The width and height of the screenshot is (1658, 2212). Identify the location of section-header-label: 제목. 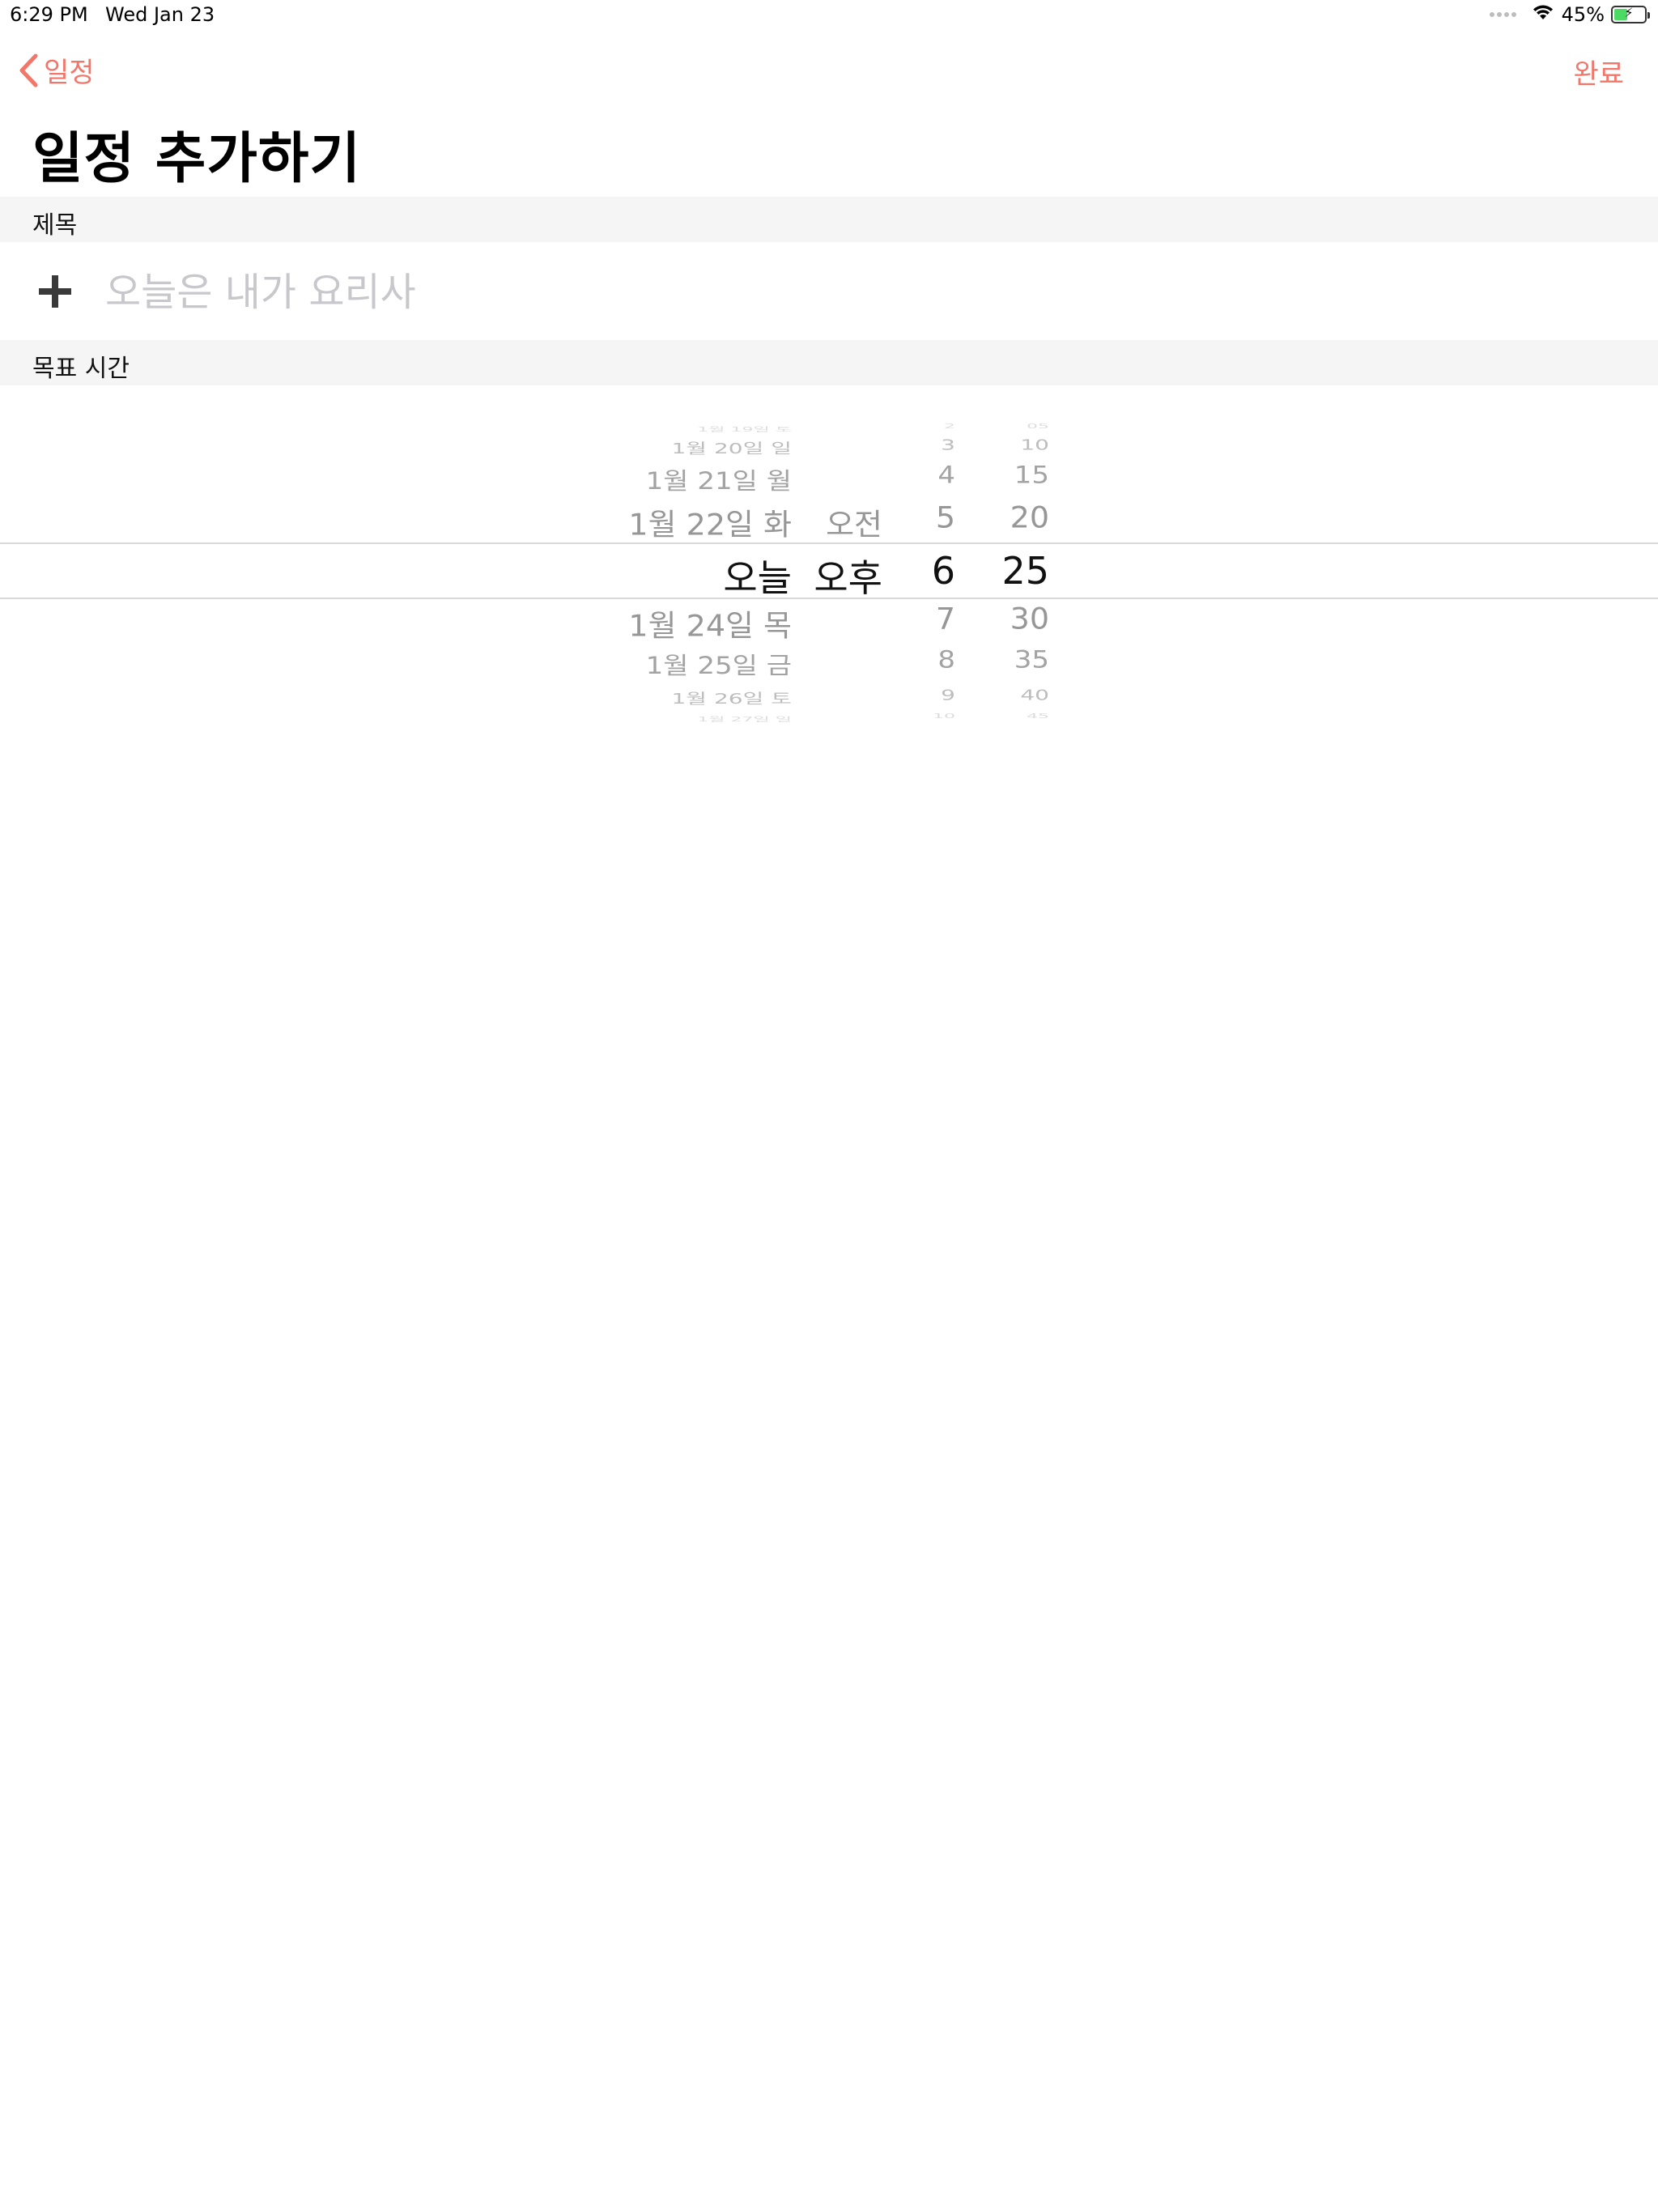
(55, 226).